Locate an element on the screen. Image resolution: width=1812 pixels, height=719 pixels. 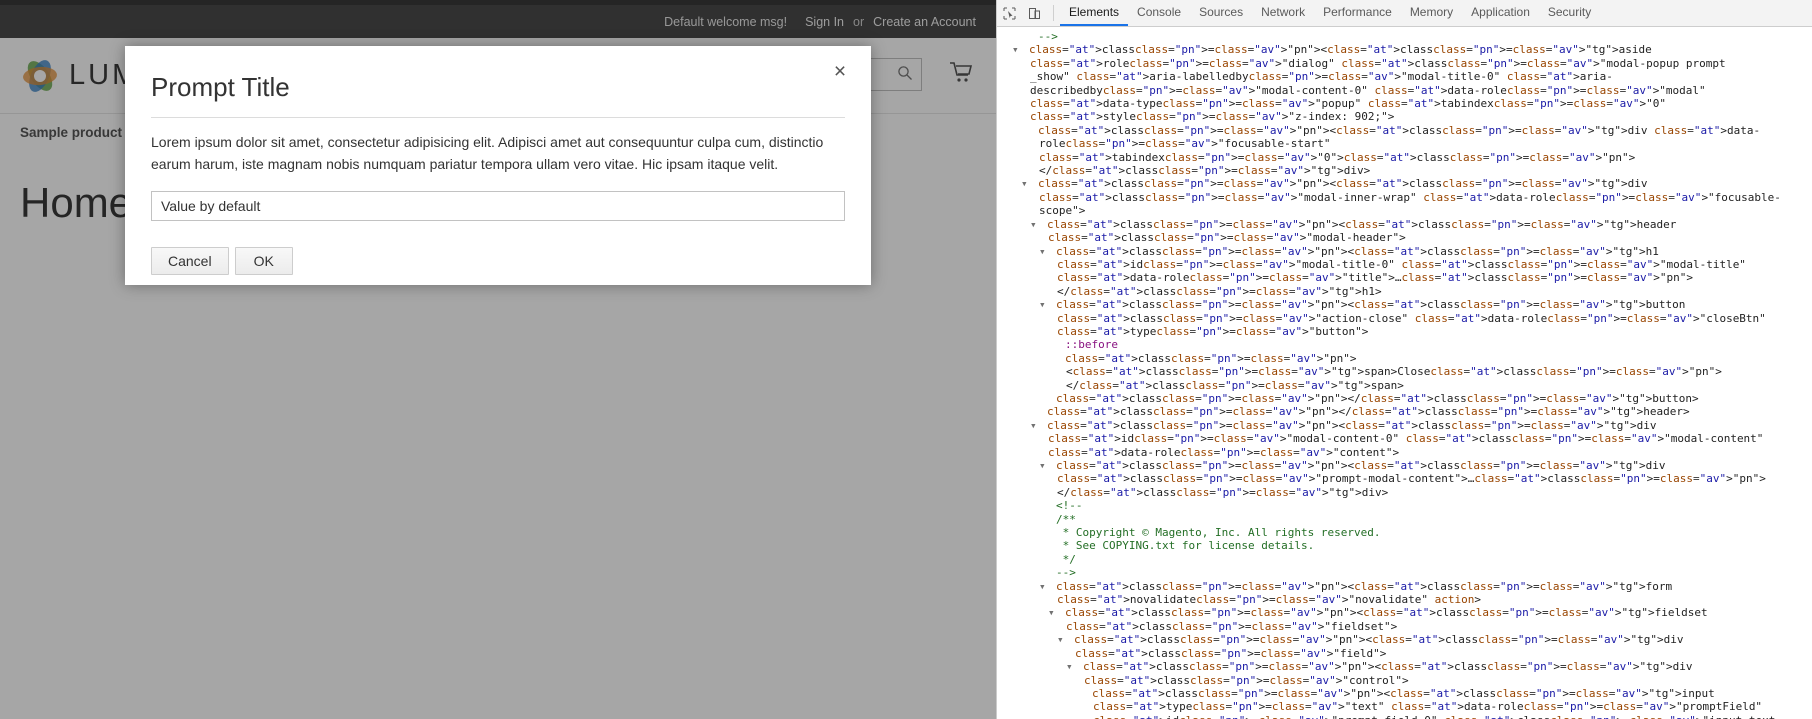
tab-security: Security is located at coordinates (1569, 13).